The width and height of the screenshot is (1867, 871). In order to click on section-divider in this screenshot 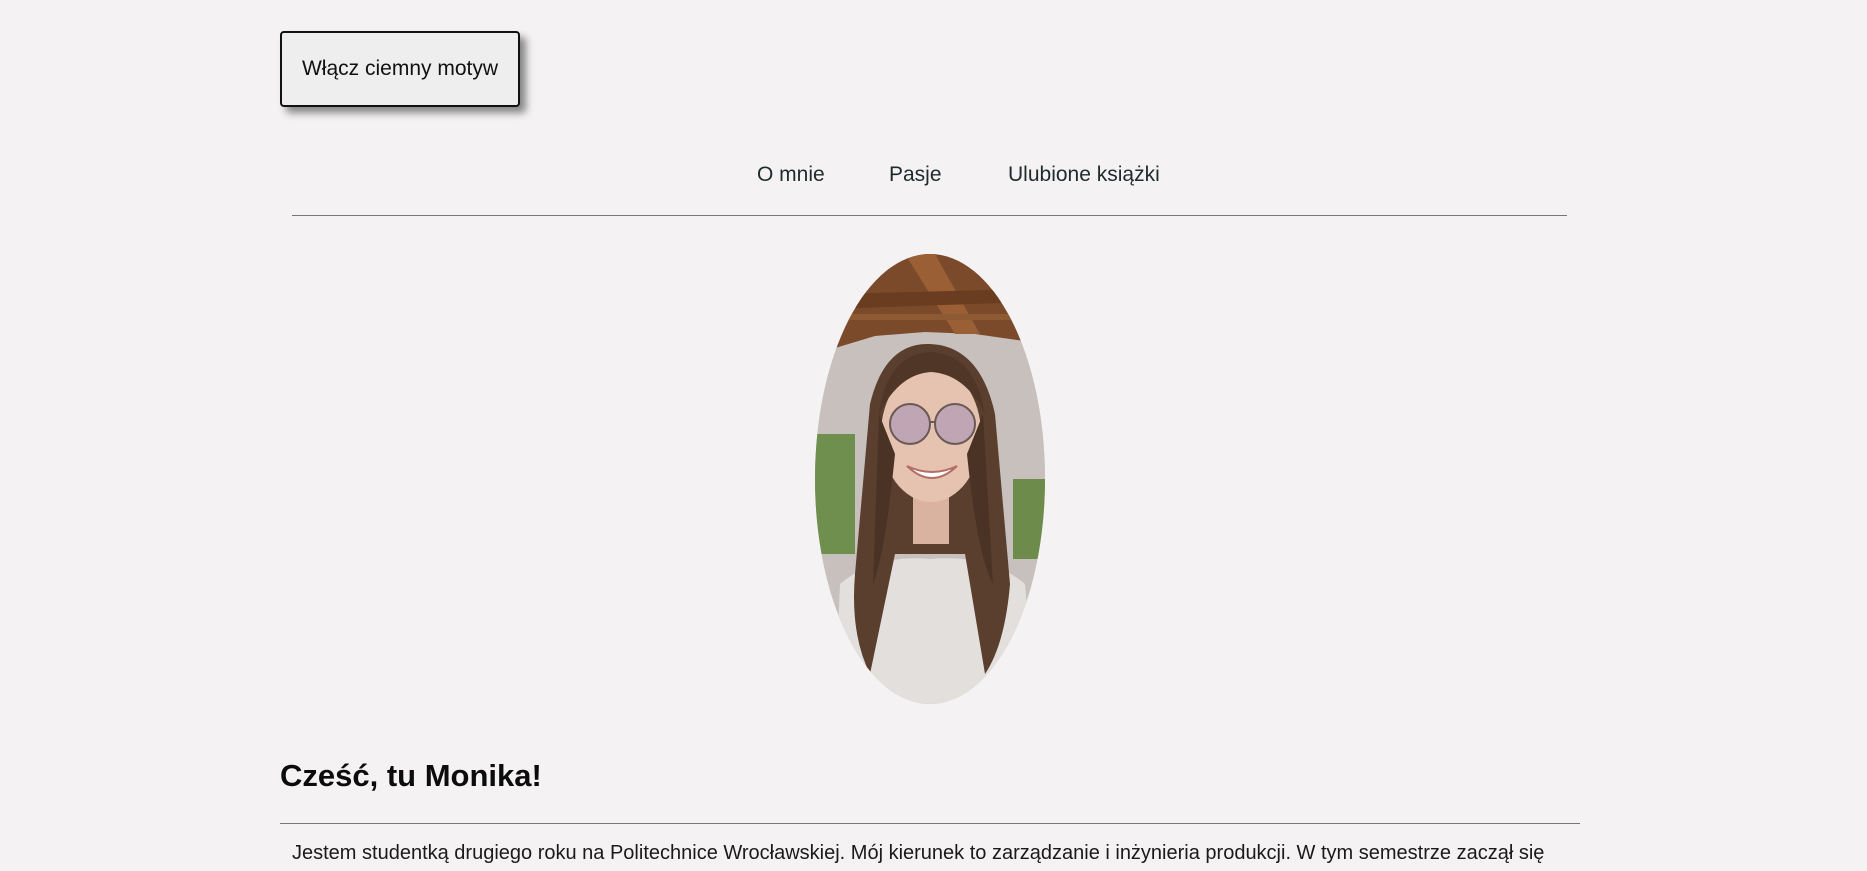, I will do `click(930, 823)`.